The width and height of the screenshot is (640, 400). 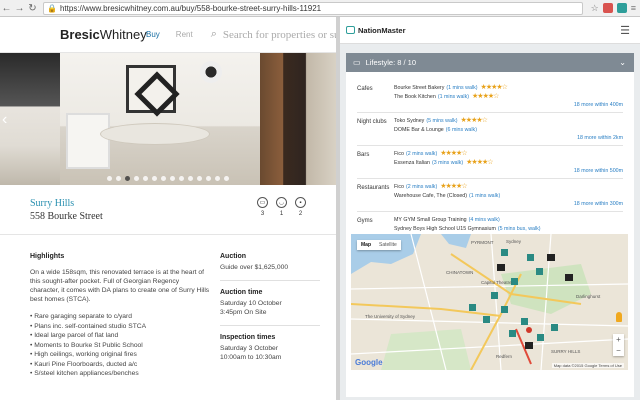 What do you see at coordinates (32, 8) in the screenshot?
I see `reload-icon: ↻` at bounding box center [32, 8].